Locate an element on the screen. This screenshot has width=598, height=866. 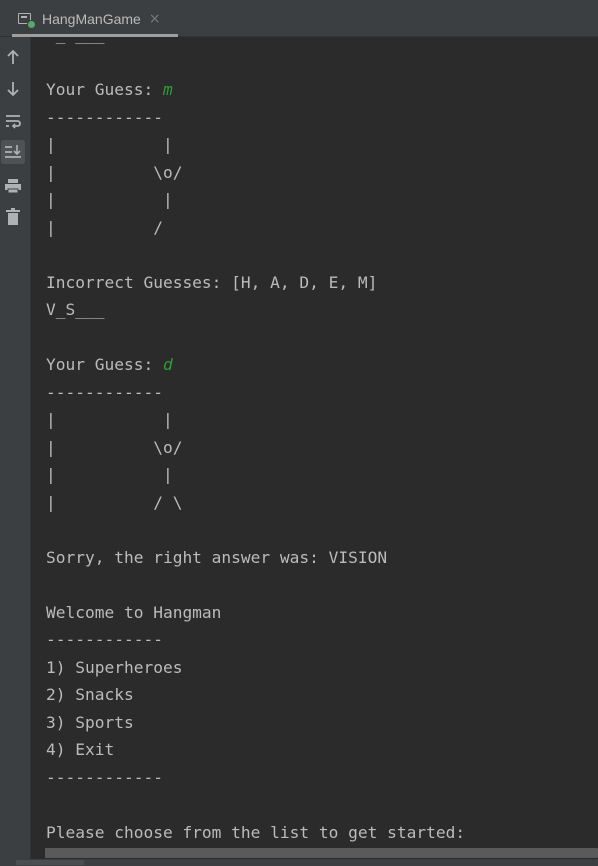
console-line: Your Guess: m is located at coordinates (255, 90).